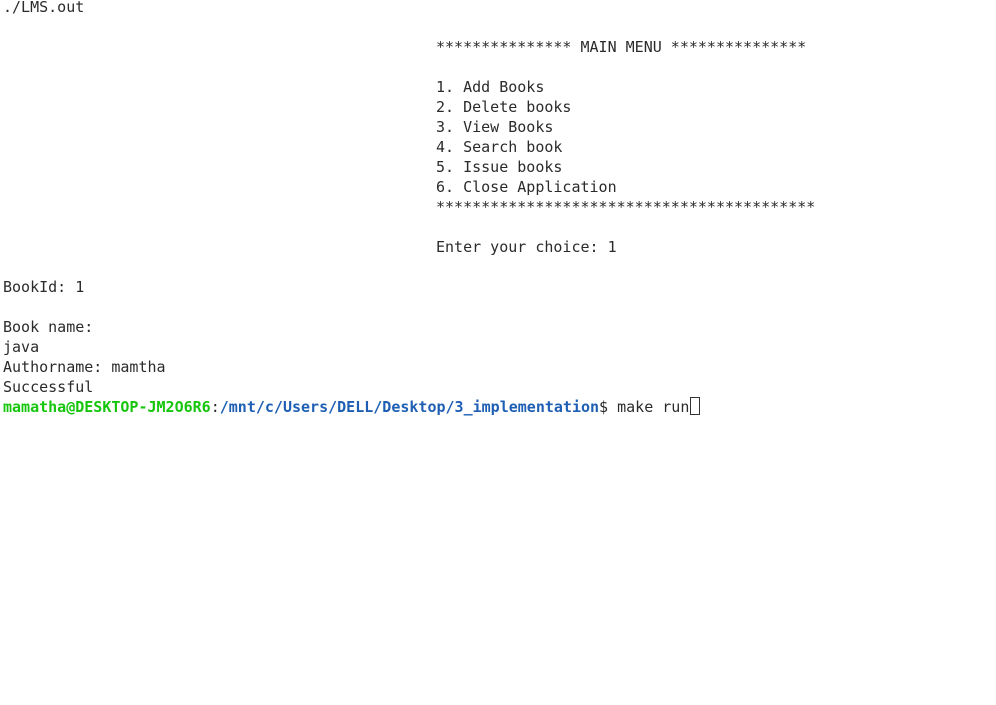 The height and width of the screenshot is (705, 996). I want to click on author-output: Authorname: mamtha, so click(84, 367).